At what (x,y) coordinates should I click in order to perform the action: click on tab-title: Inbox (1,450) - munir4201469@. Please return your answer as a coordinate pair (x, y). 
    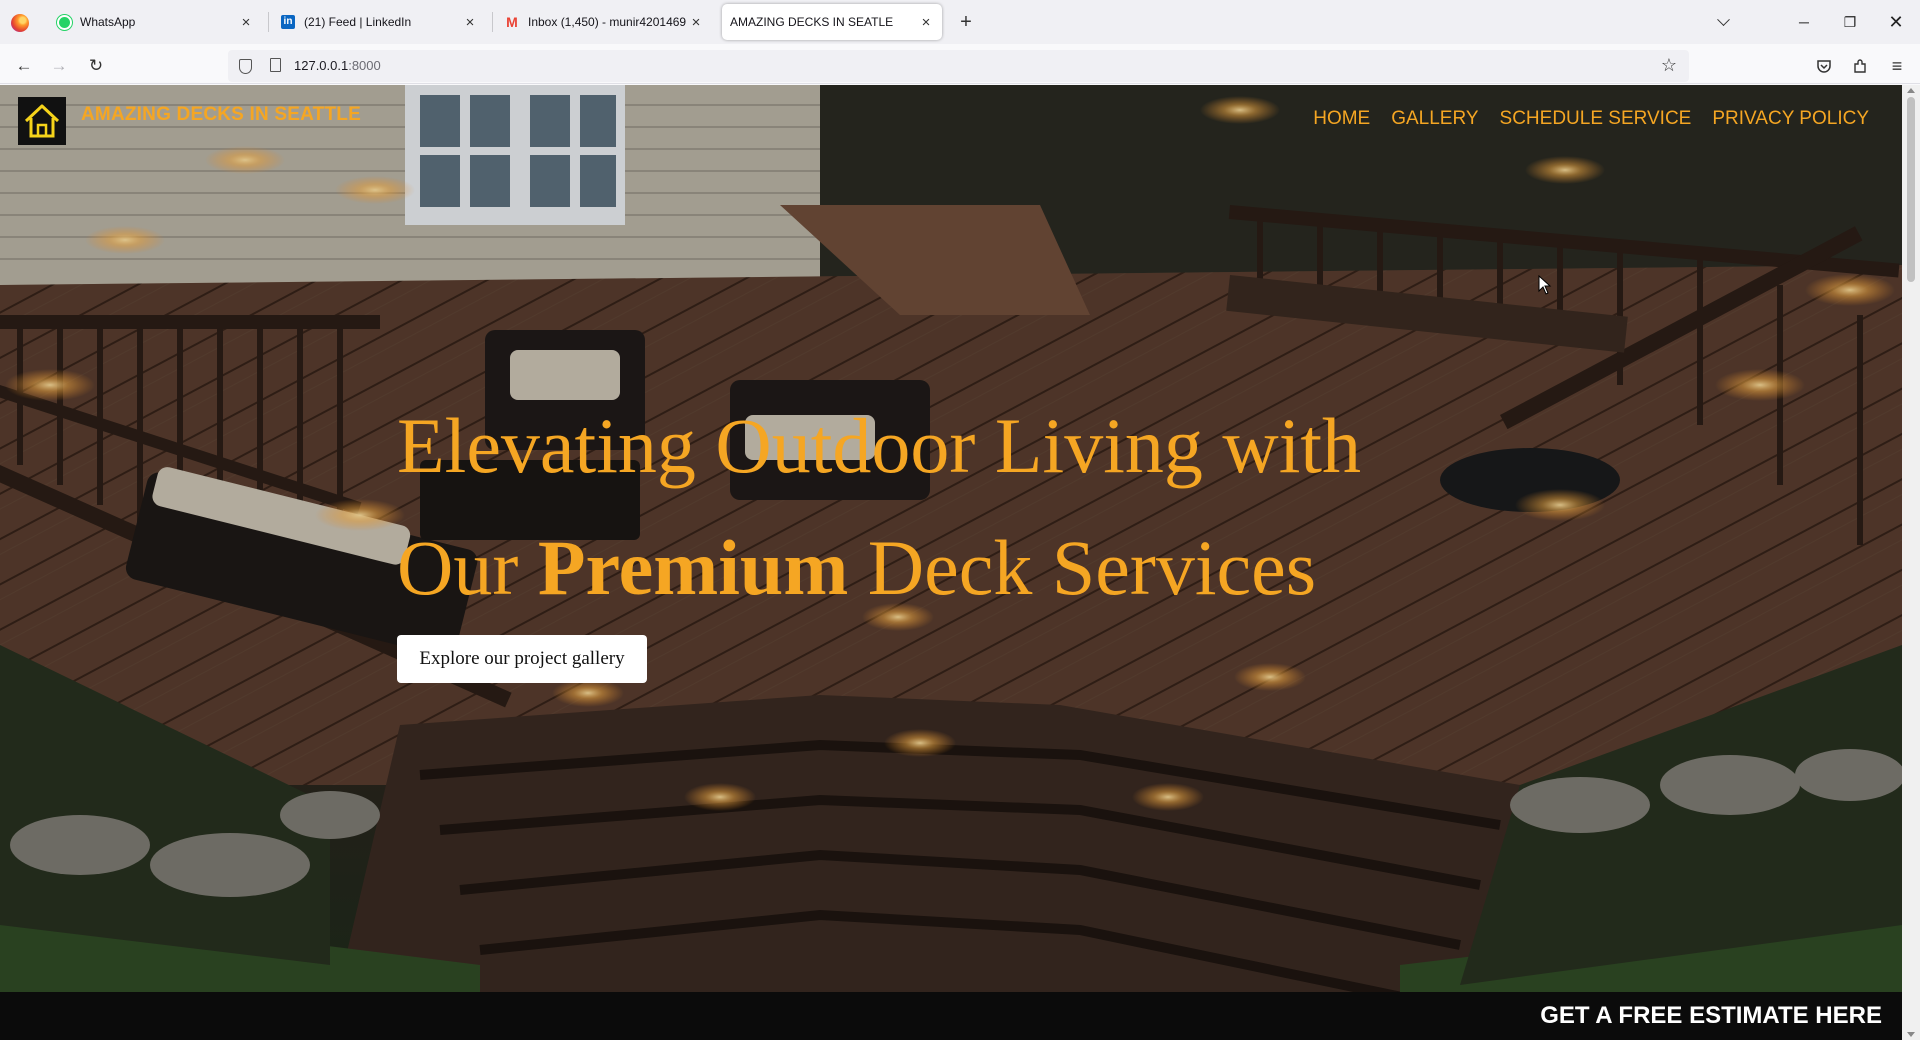
    Looking at the image, I should click on (607, 22).